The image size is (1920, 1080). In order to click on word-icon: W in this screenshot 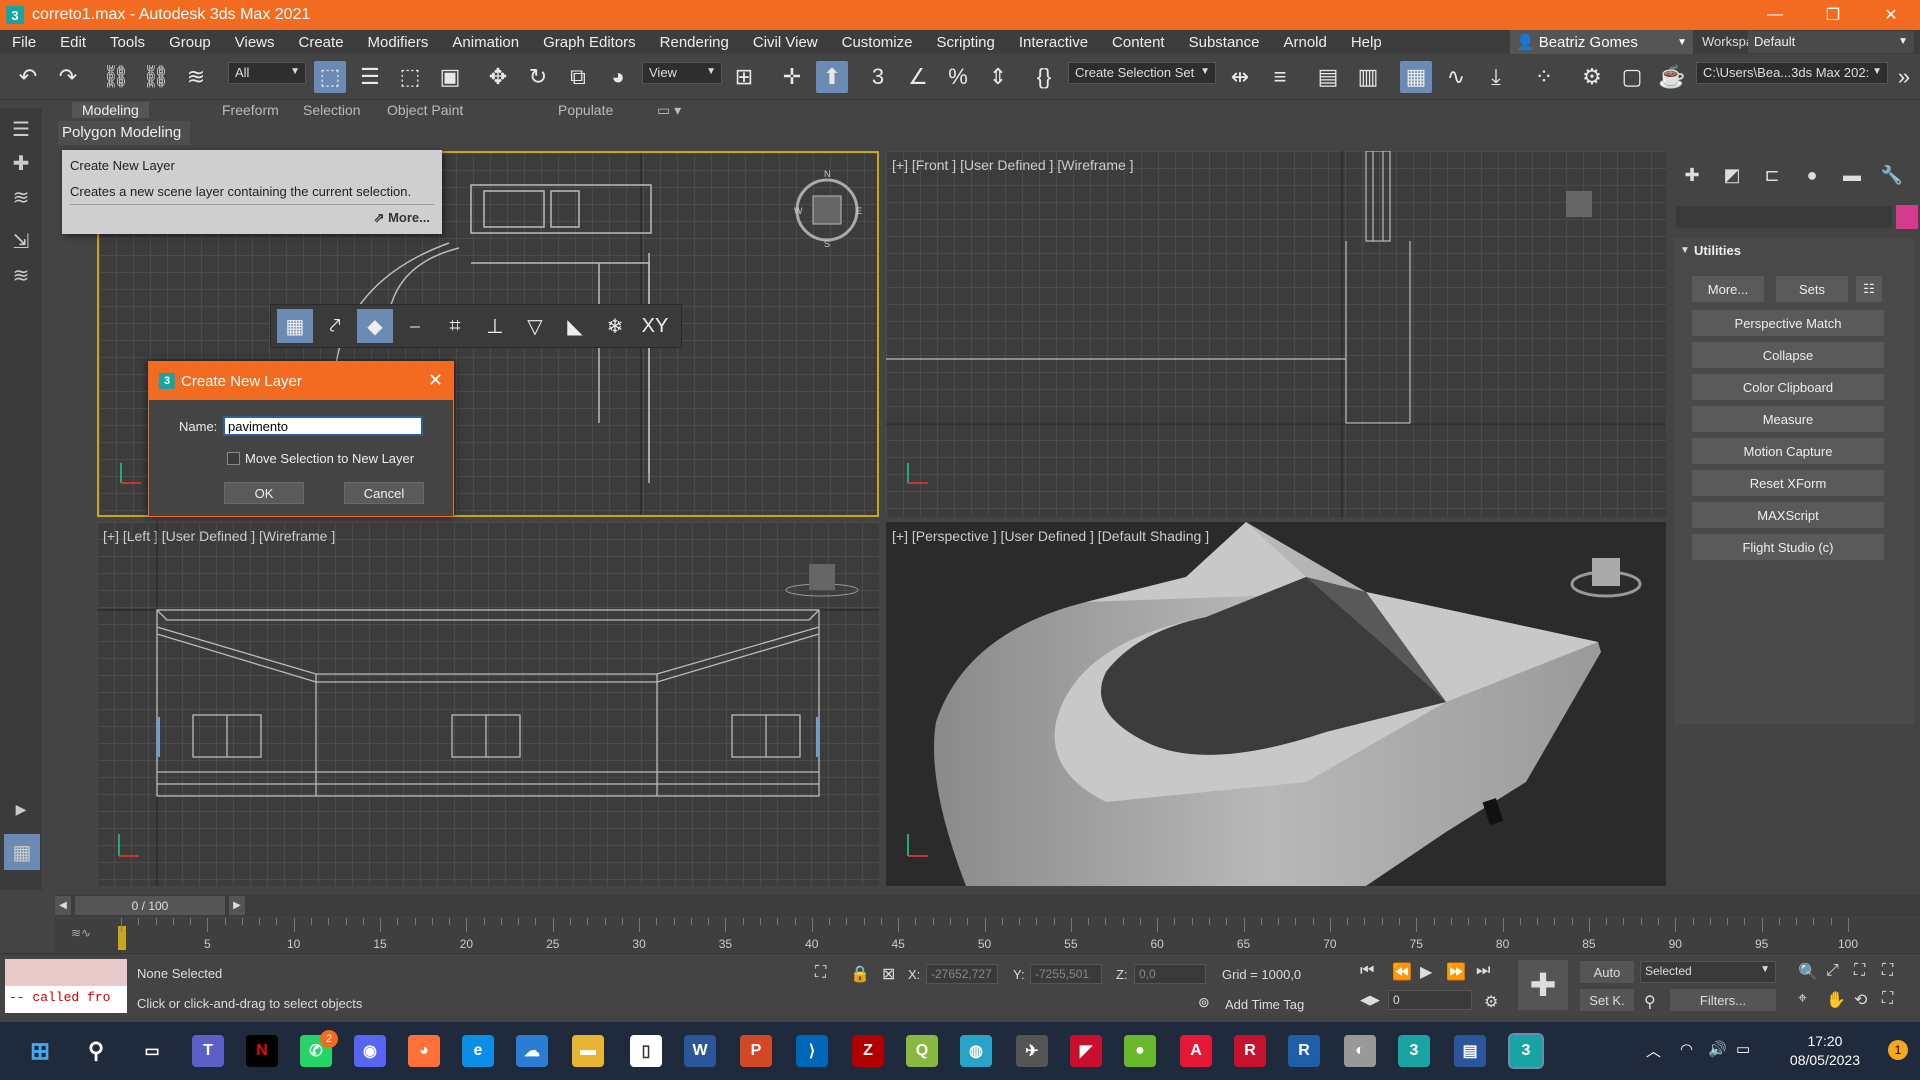, I will do `click(700, 1051)`.